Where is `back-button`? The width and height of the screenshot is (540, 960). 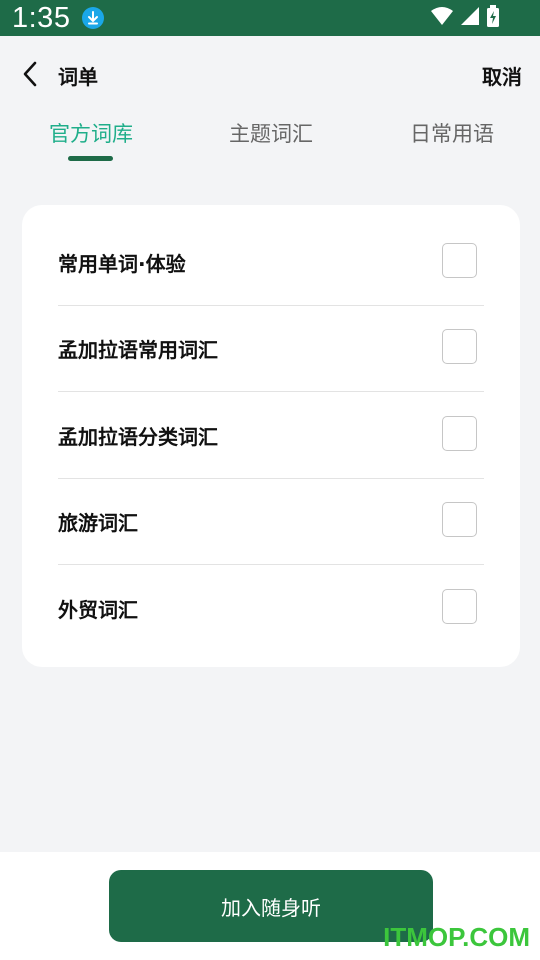 back-button is located at coordinates (31, 74).